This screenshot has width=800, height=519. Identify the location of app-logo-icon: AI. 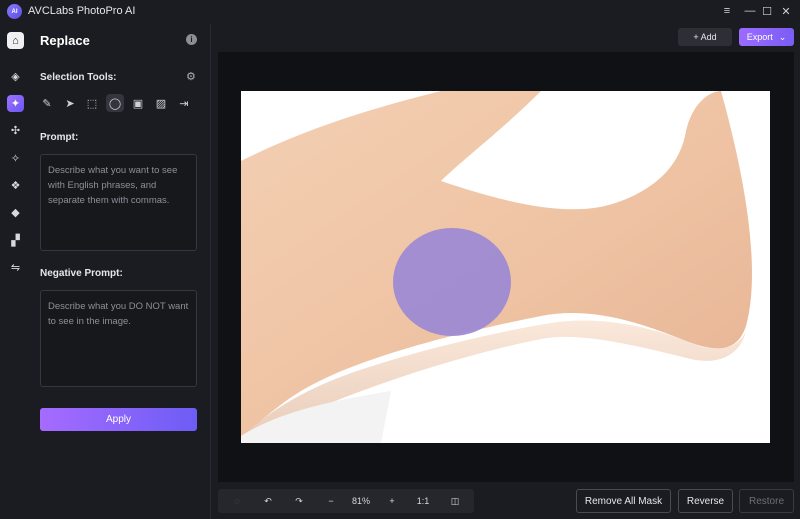
(14, 11).